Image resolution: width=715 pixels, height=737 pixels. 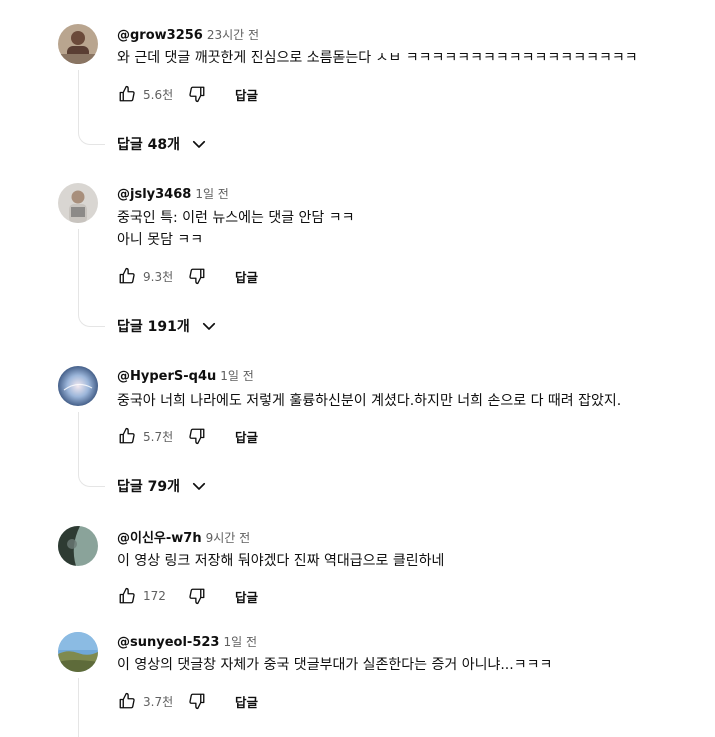 What do you see at coordinates (158, 276) in the screenshot?
I see `like-count: 9.3천` at bounding box center [158, 276].